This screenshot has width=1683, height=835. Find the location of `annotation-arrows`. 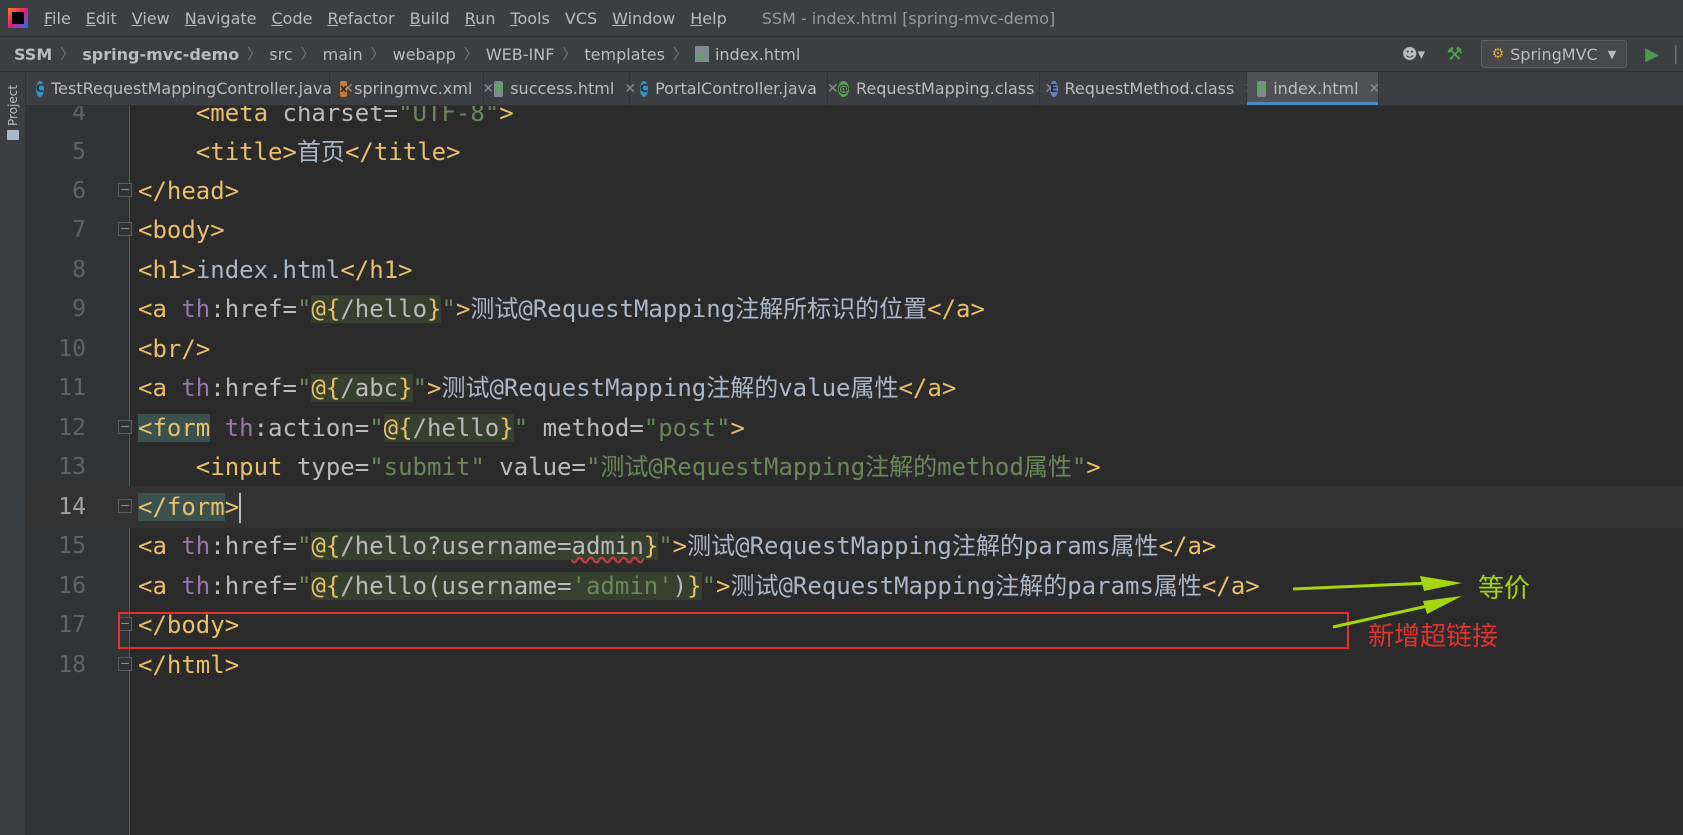

annotation-arrows is located at coordinates (1377, 602).